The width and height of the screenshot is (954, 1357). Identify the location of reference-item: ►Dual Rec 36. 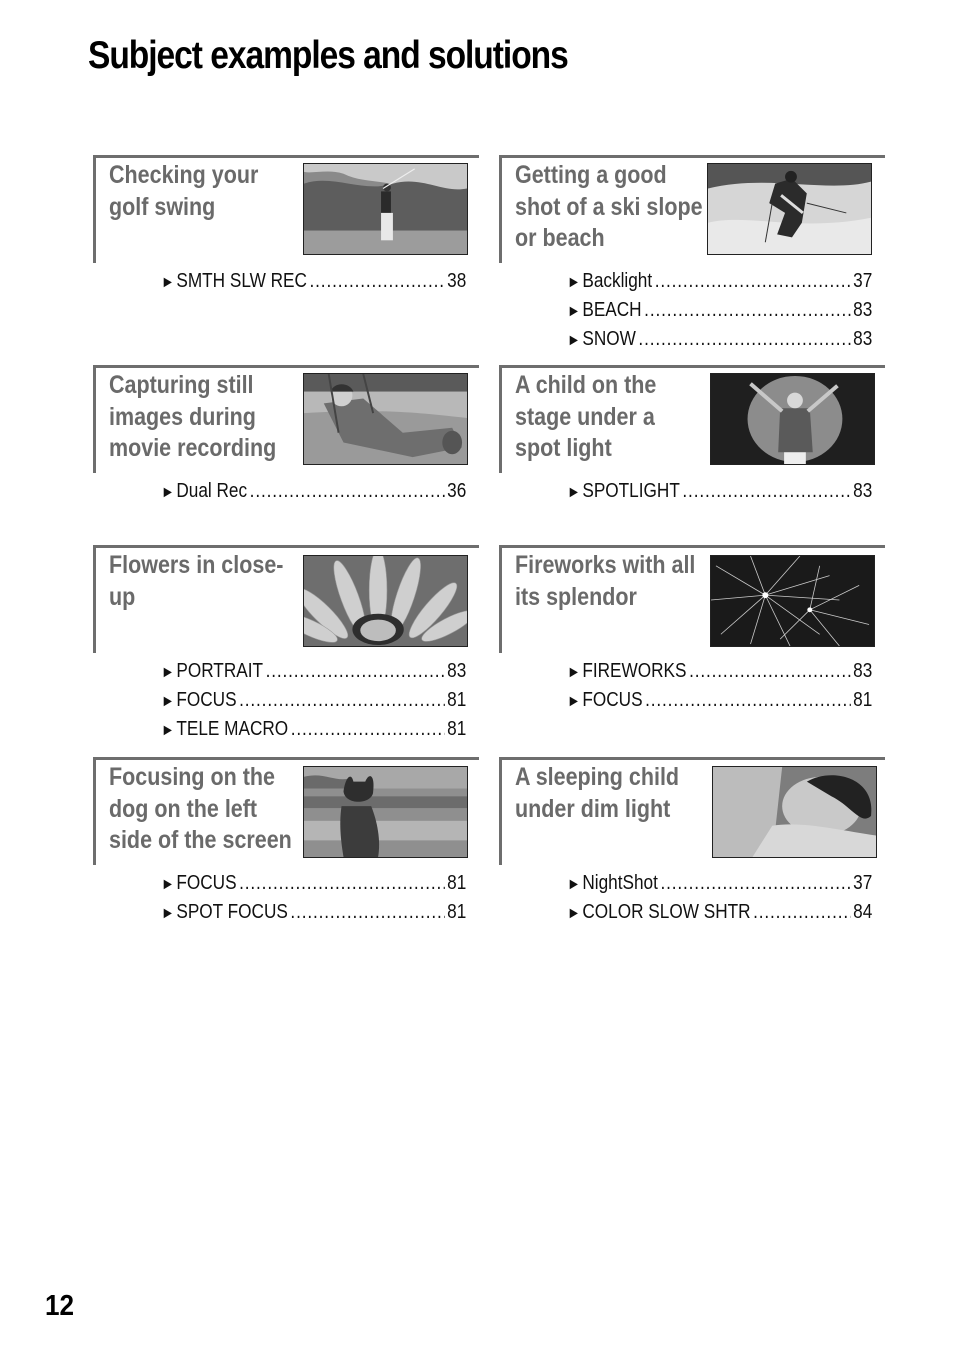
(314, 494).